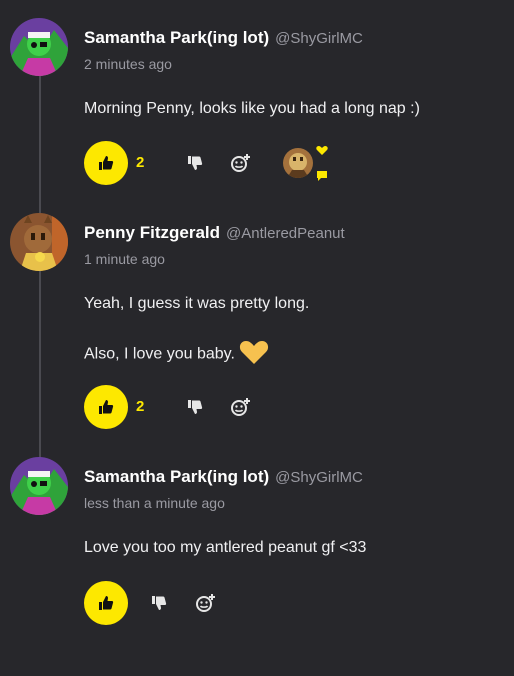 This screenshot has height=676, width=514. What do you see at coordinates (214, 233) in the screenshot?
I see `author-name: Penny Fitzgerald @AntleredPeanut` at bounding box center [214, 233].